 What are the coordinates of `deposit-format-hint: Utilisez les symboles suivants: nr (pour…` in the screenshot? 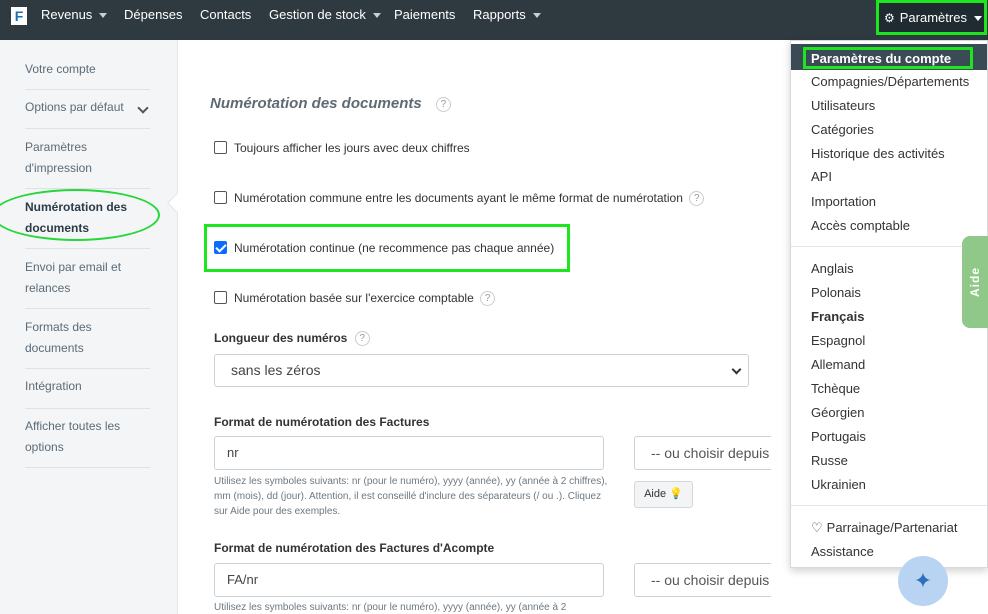 It's located at (390, 607).